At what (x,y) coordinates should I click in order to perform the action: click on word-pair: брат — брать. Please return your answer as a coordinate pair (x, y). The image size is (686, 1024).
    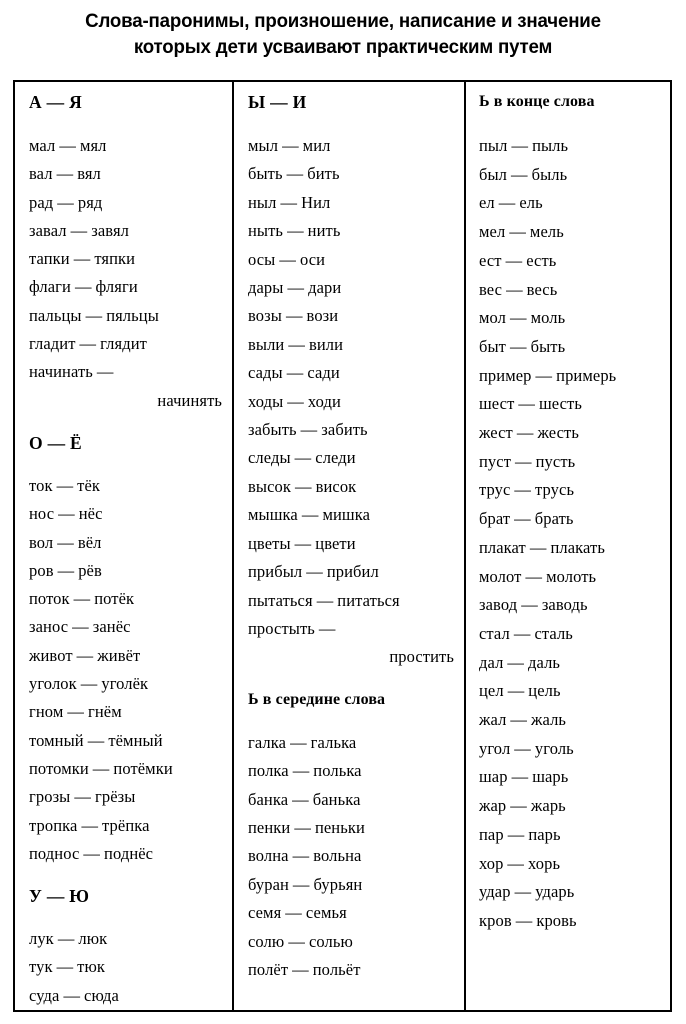
    Looking at the image, I should click on (572, 519).